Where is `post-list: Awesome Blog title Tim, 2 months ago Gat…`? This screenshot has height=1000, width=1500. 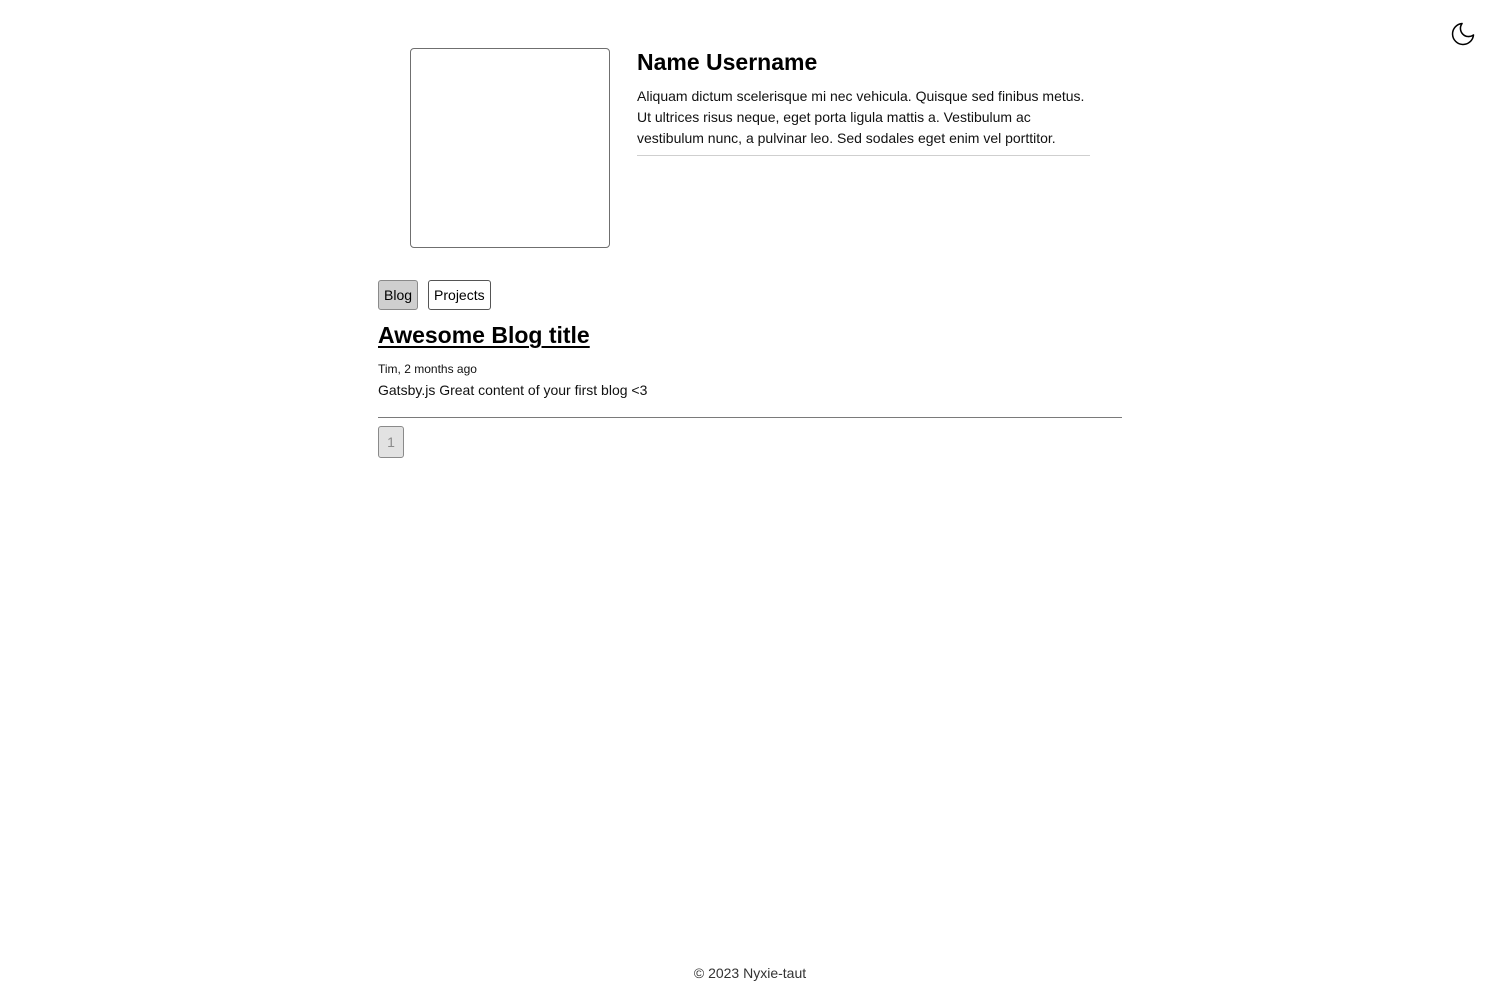 post-list: Awesome Blog title Tim, 2 months ago Gat… is located at coordinates (750, 388).